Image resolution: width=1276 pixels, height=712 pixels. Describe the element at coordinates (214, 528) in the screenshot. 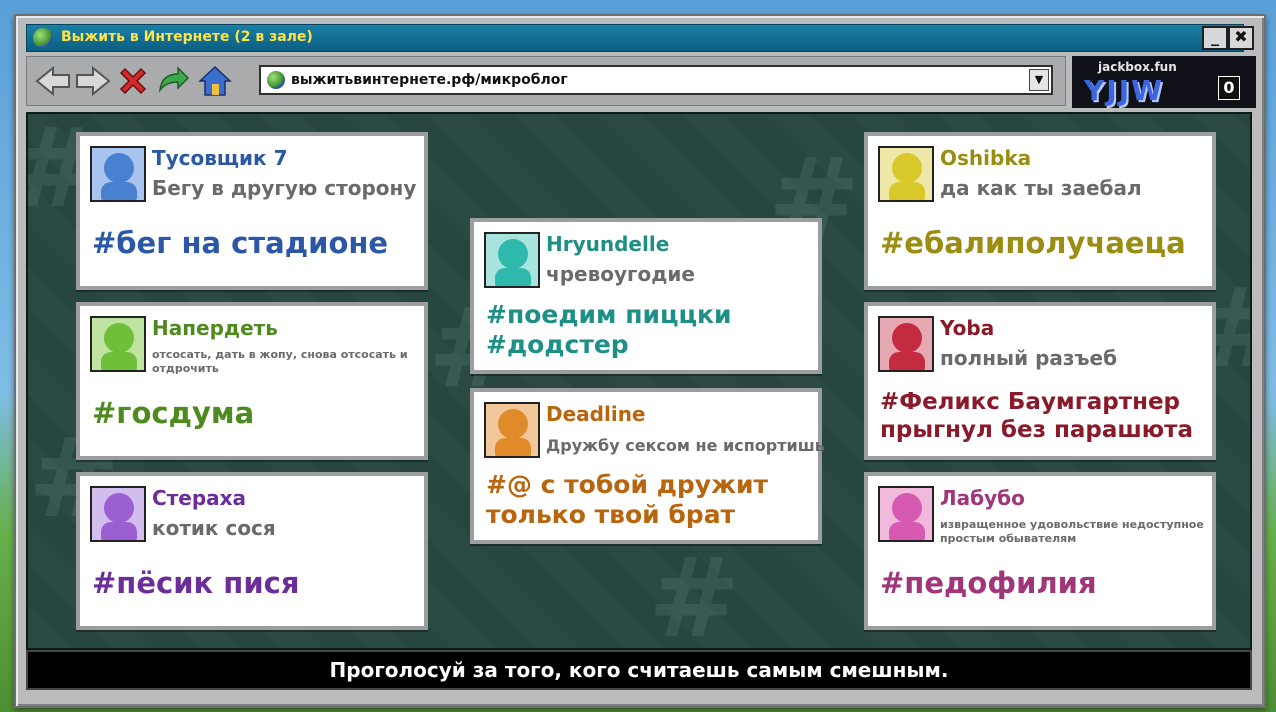

I see `post-status: котик сося` at that location.